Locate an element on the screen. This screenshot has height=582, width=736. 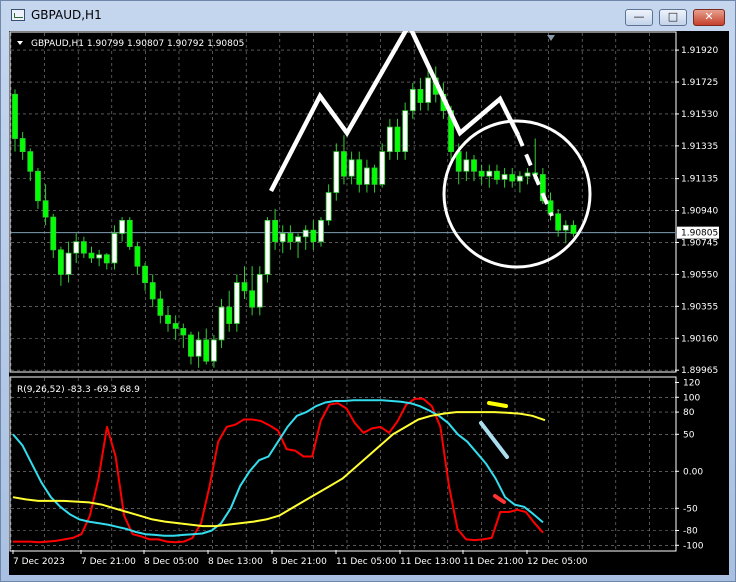
time-tick-label: 11 Dec 05:00 is located at coordinates (366, 562).